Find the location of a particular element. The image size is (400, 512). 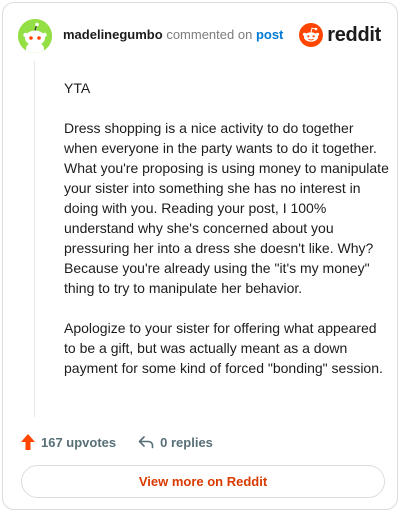

thread-line is located at coordinates (34, 239).